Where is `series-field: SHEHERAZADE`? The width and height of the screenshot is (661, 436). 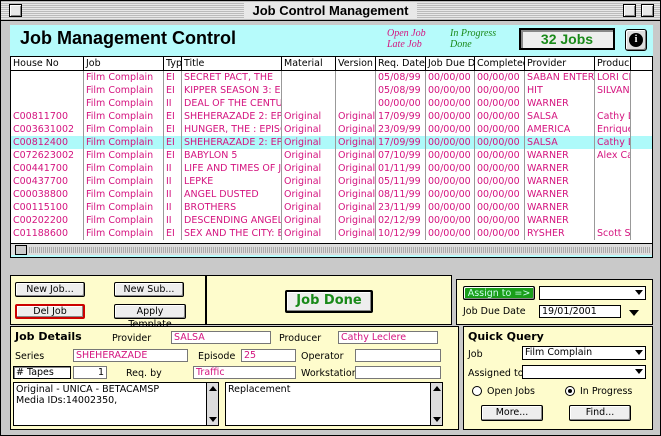 series-field: SHEHERAZADE is located at coordinates (130, 355).